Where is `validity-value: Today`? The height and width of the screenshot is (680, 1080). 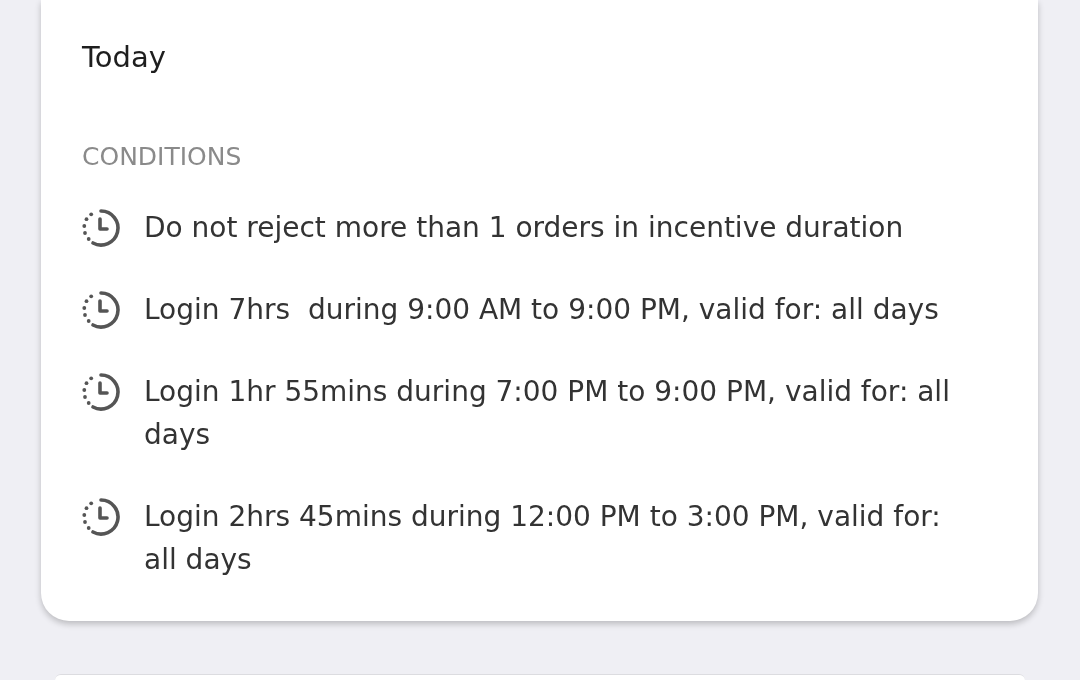
validity-value: Today is located at coordinates (124, 57).